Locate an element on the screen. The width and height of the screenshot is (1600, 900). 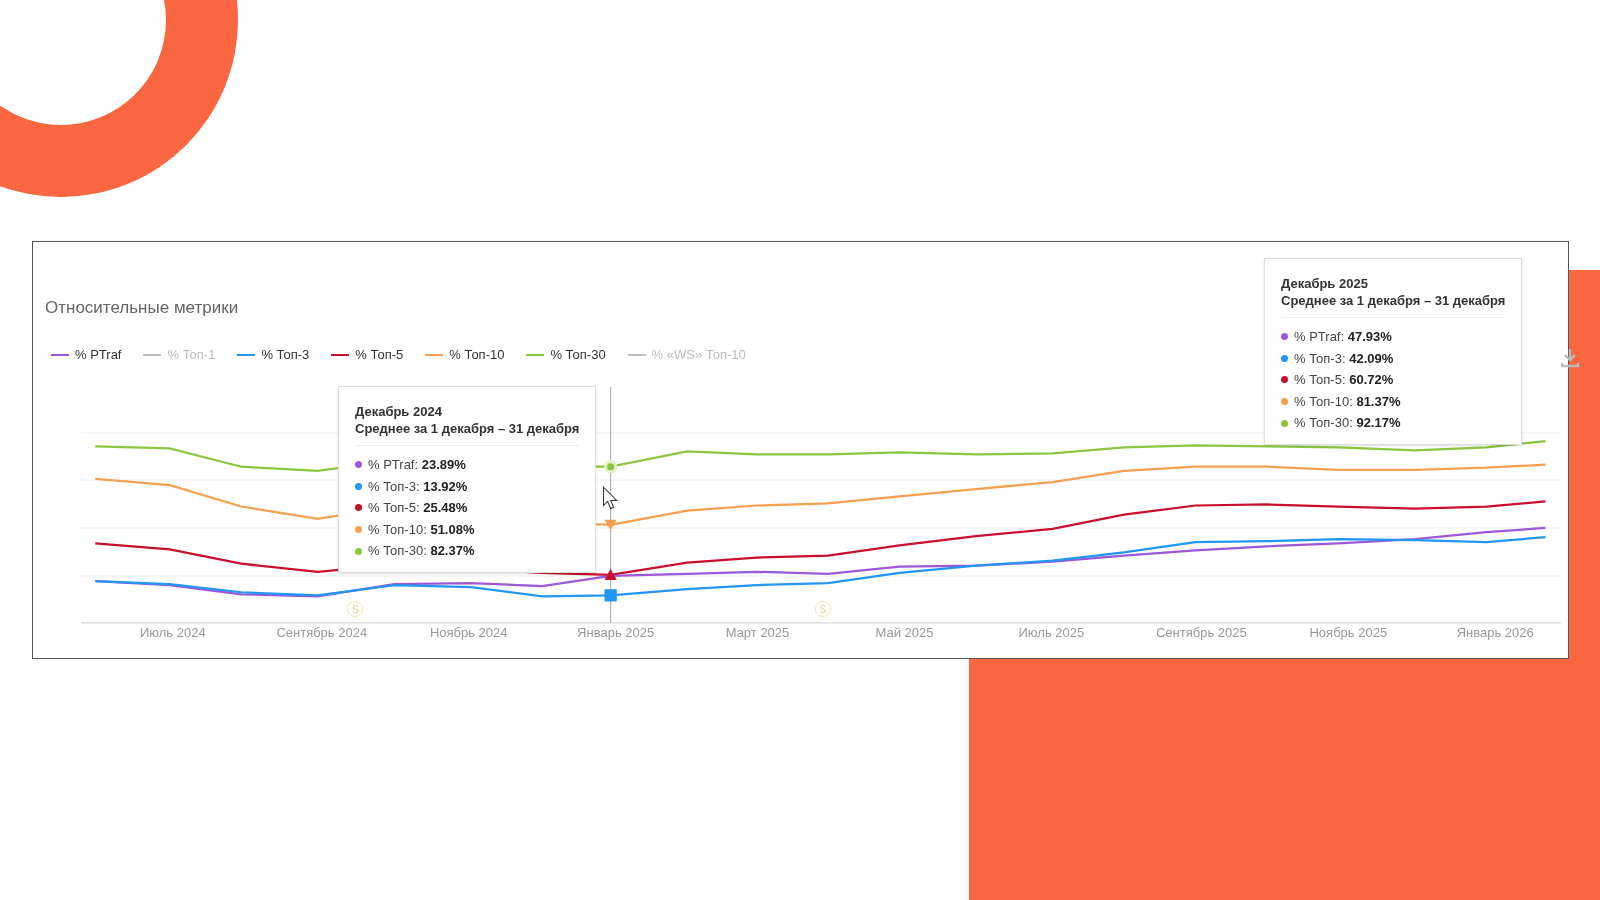
tooltip-row-text: % Топ-3: 13.92% is located at coordinates (418, 486).